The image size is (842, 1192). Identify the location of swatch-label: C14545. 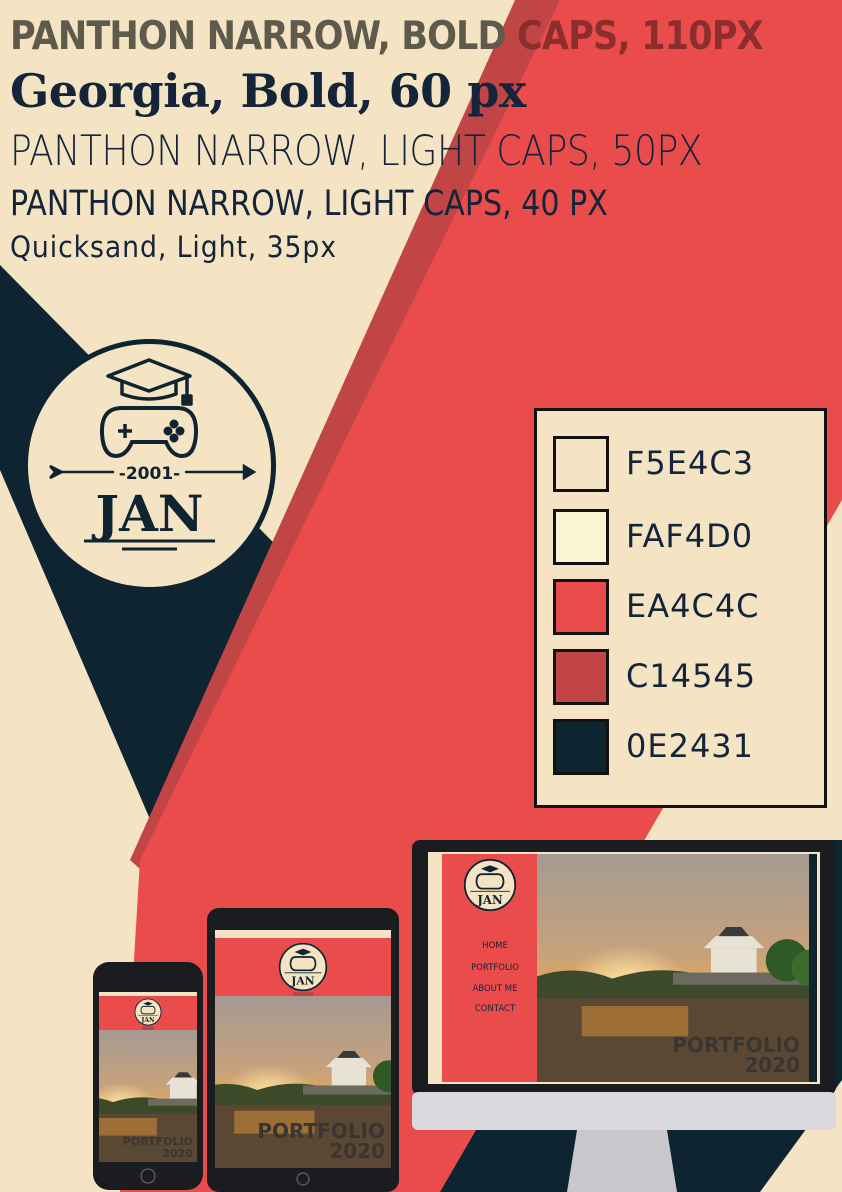
(691, 676).